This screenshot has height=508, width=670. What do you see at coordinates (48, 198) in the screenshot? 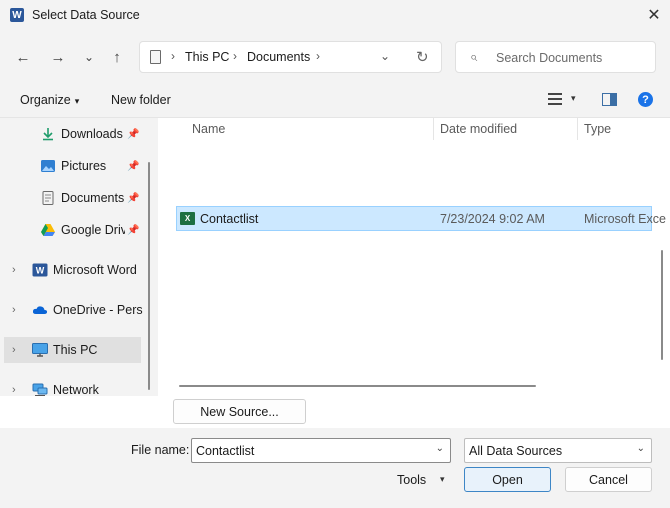
I see `documents-icon` at bounding box center [48, 198].